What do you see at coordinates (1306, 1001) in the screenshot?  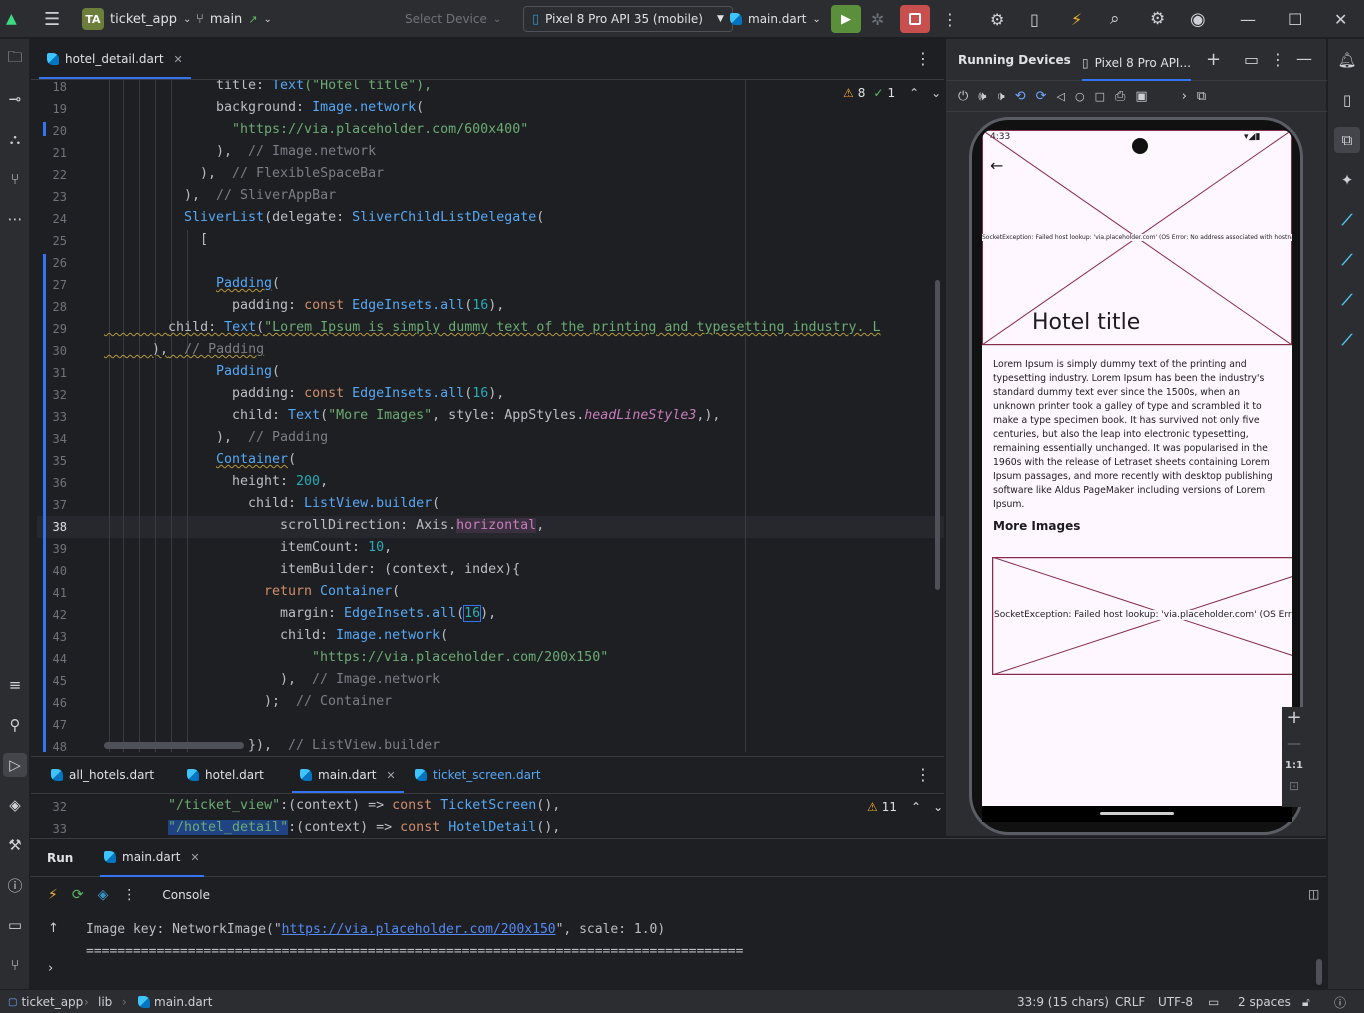 I see `lock-toggle: 🔓︎` at bounding box center [1306, 1001].